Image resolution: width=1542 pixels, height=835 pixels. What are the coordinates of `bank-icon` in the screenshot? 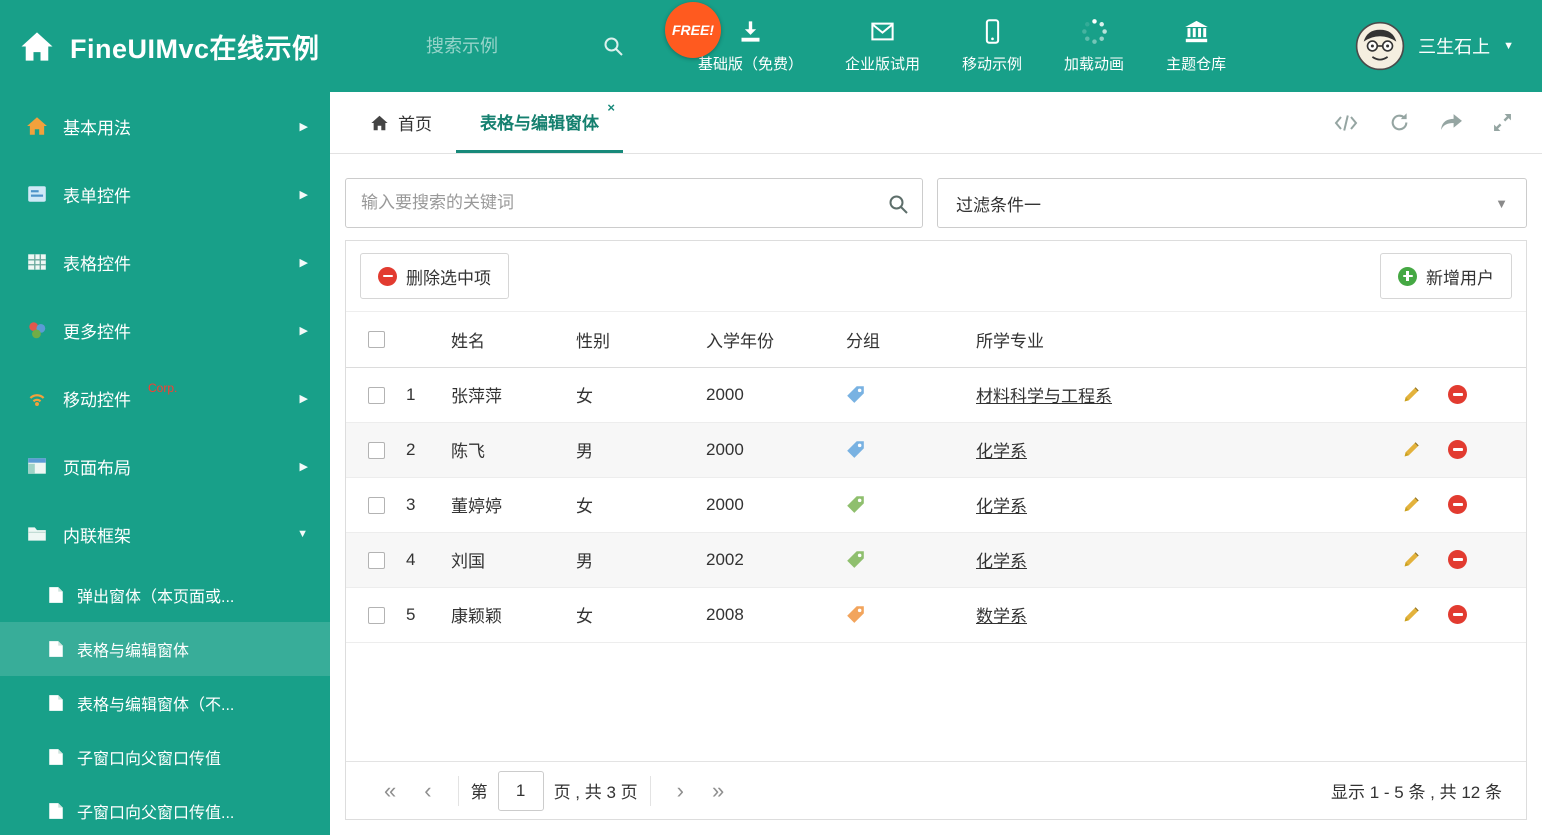 It's located at (1196, 31).